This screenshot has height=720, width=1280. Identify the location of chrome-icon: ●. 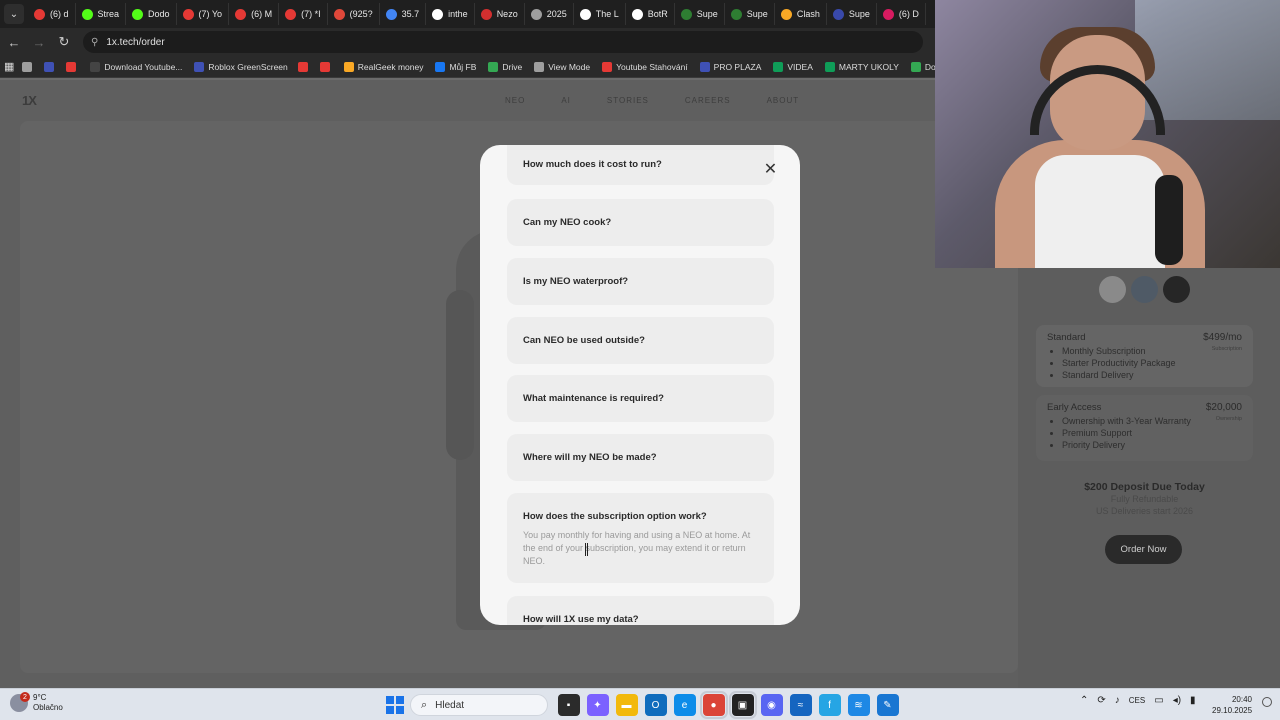
(713, 705).